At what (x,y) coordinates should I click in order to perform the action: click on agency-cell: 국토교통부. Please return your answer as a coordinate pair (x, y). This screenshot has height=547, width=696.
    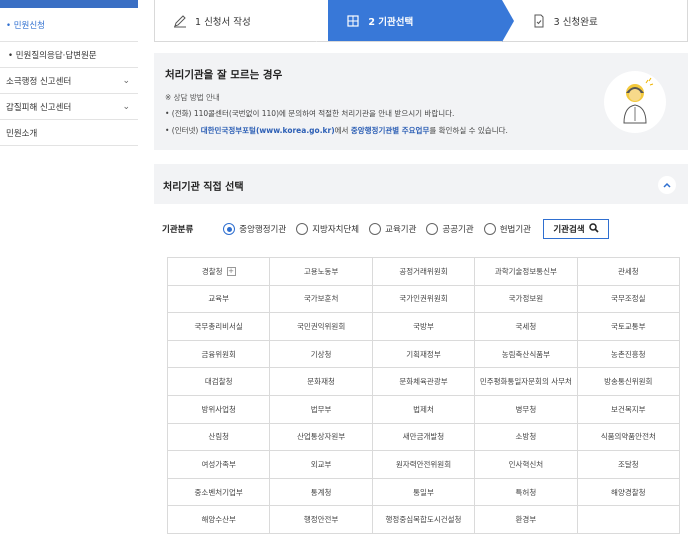
    Looking at the image, I should click on (628, 327).